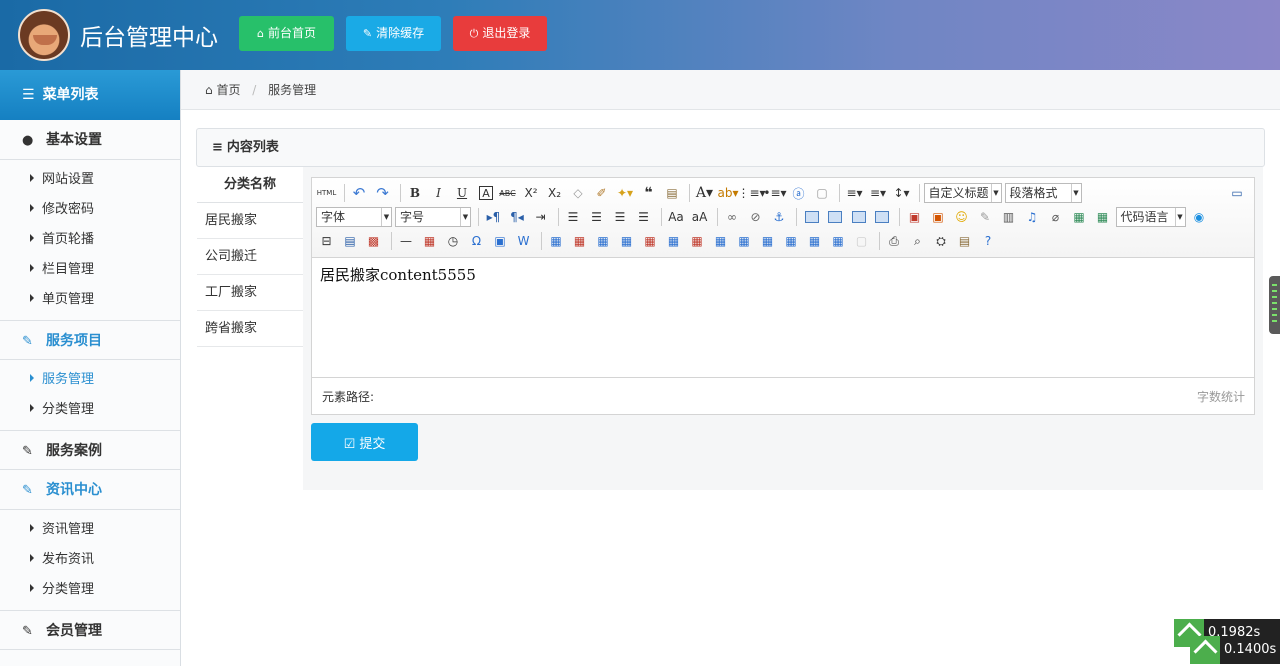  What do you see at coordinates (1008, 217) in the screenshot?
I see `insert-video-icon: ▥` at bounding box center [1008, 217].